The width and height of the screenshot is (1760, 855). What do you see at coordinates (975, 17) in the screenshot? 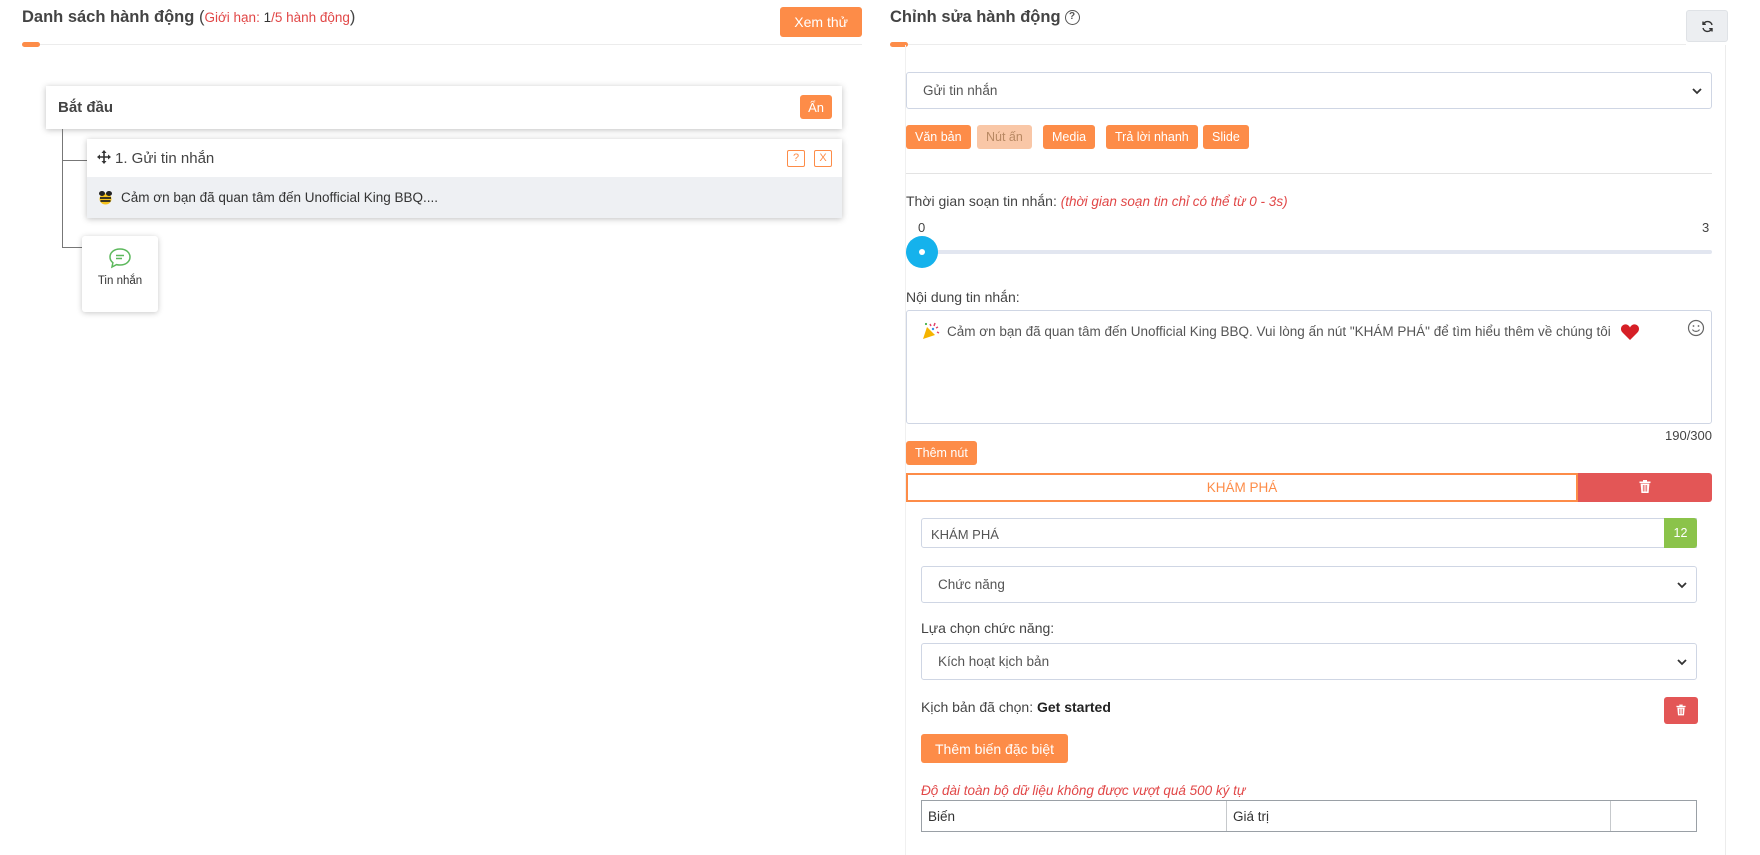
I see `edit-action-title-text: Chỉnh sửa hành động` at bounding box center [975, 17].